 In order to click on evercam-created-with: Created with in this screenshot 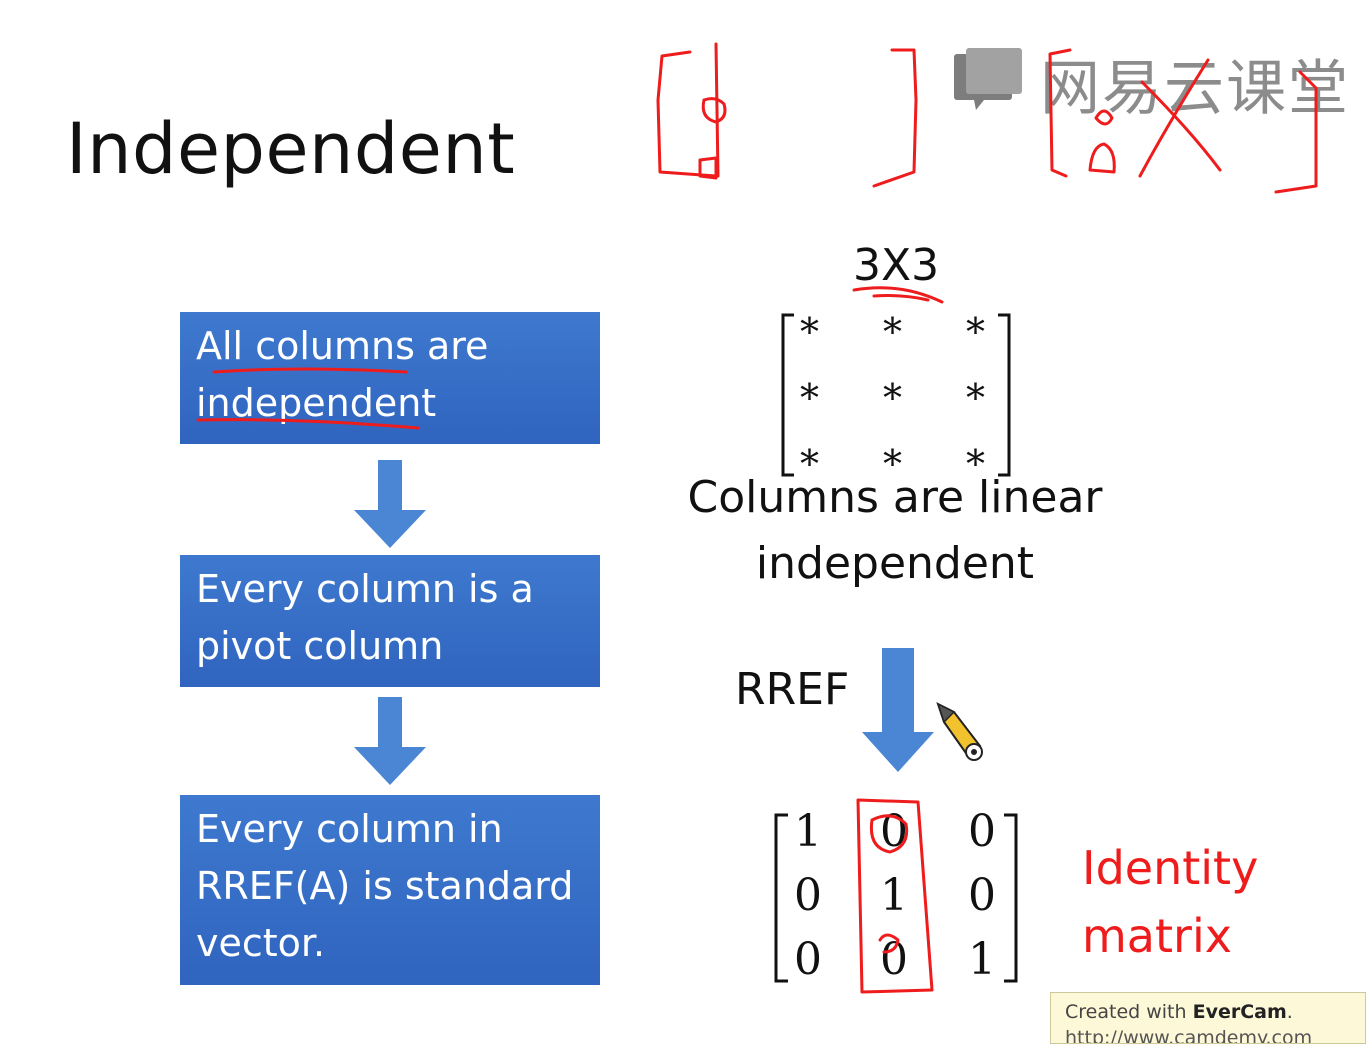, I will do `click(1126, 1012)`.